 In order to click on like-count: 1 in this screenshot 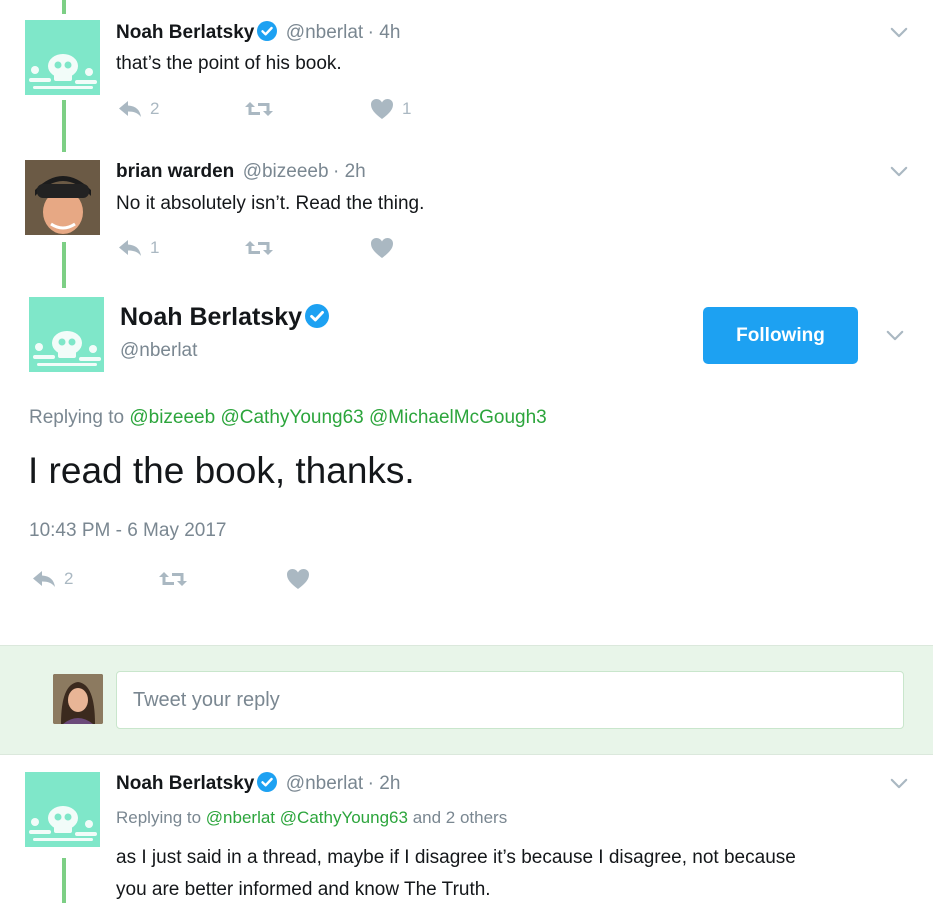, I will do `click(407, 108)`.